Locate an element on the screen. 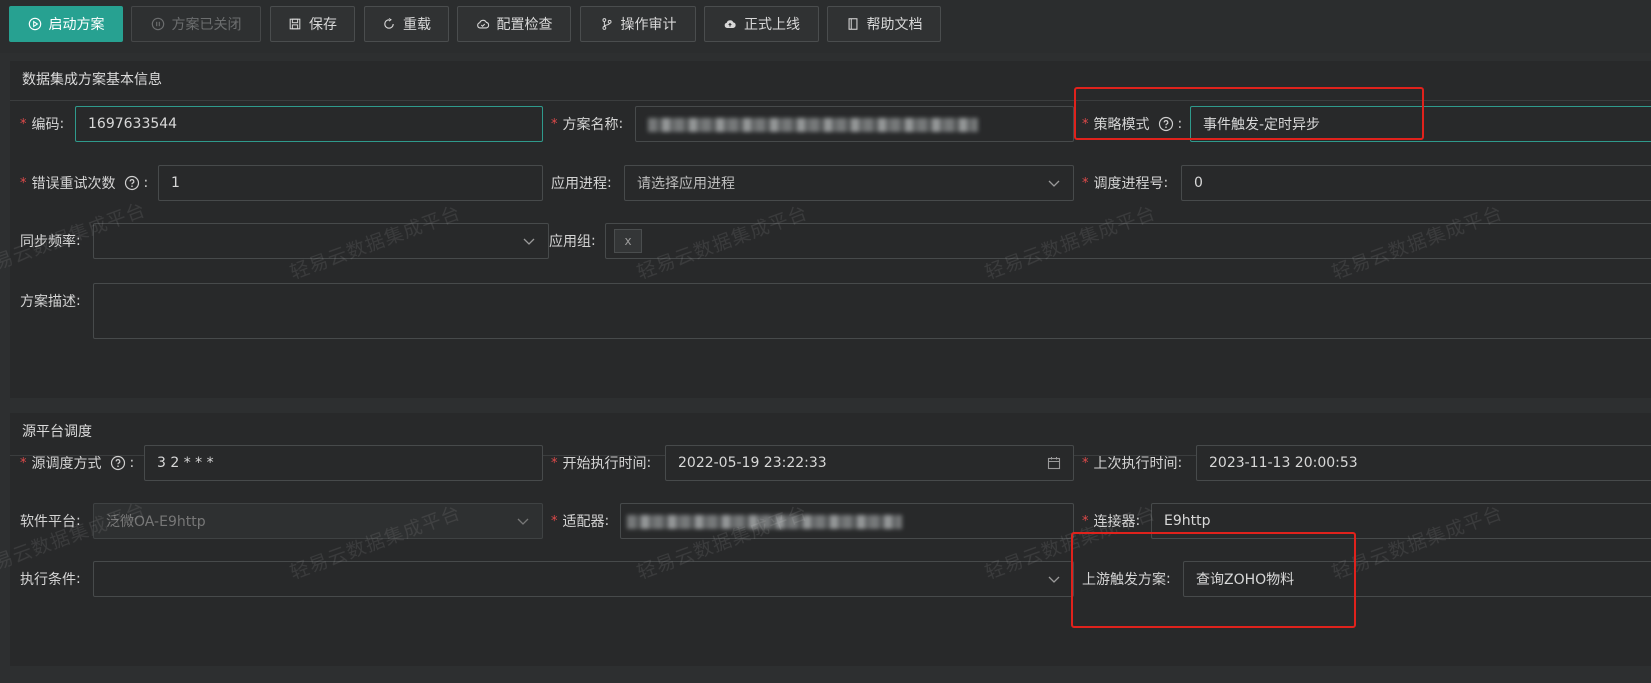 The height and width of the screenshot is (683, 1651). strategy-mode-value: 事件触发-定时异步 is located at coordinates (1262, 125).